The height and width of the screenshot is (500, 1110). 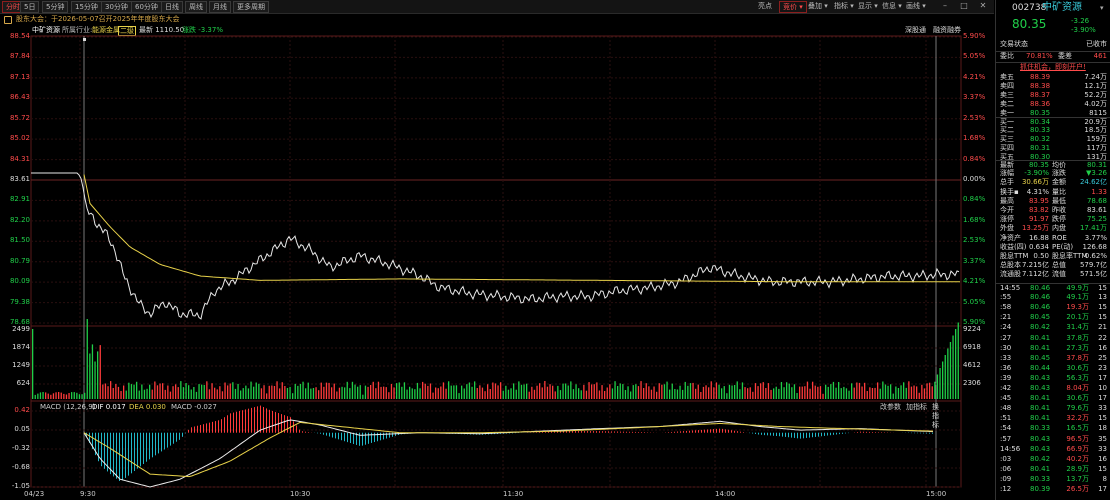 What do you see at coordinates (1077, 288) in the screenshot?
I see `tick-volume: 49.9万` at bounding box center [1077, 288].